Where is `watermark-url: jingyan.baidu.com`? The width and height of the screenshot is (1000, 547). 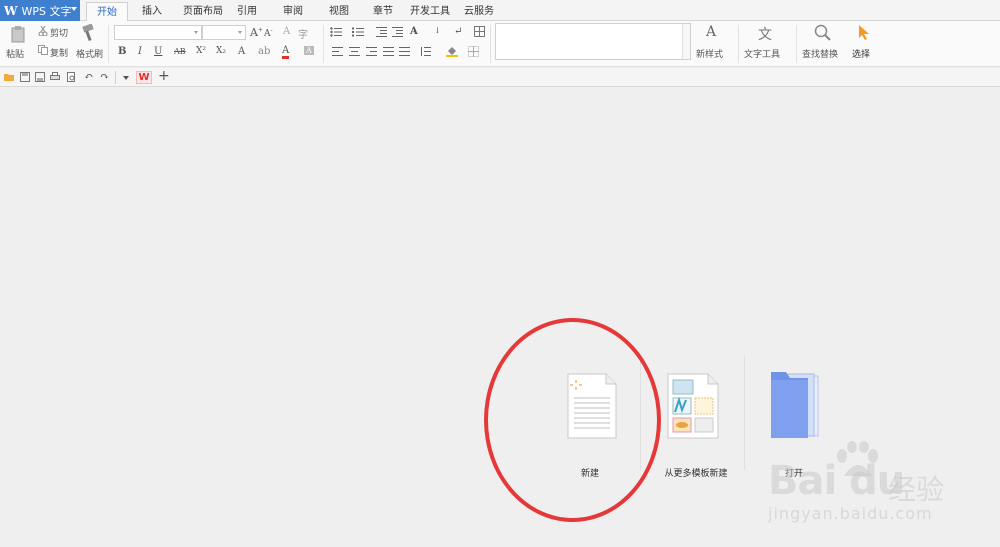
watermark-url: jingyan.baidu.com is located at coordinates (850, 513).